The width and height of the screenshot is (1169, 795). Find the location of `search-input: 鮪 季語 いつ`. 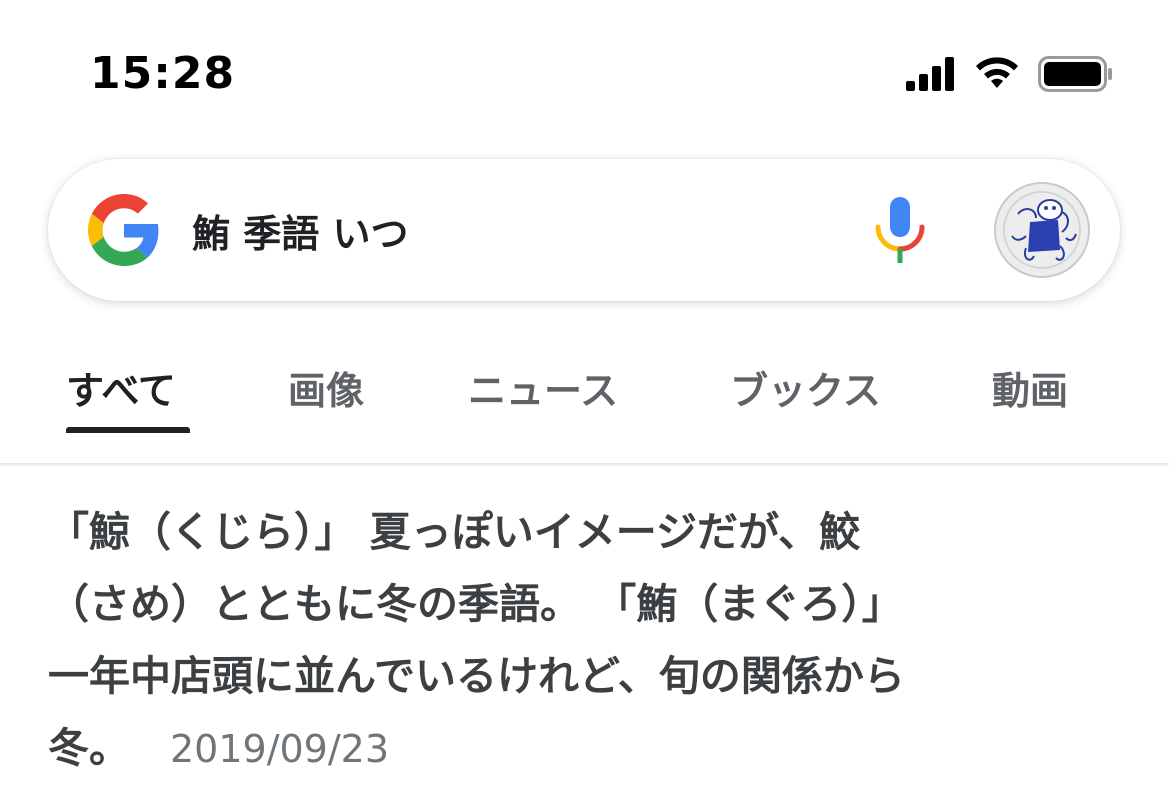

search-input: 鮪 季語 いつ is located at coordinates (300, 230).